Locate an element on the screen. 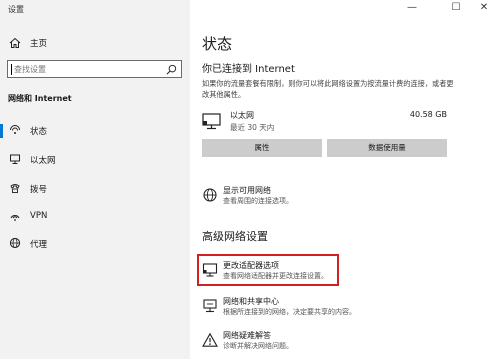 The height and width of the screenshot is (359, 500). page-title: 状态 is located at coordinates (217, 44).